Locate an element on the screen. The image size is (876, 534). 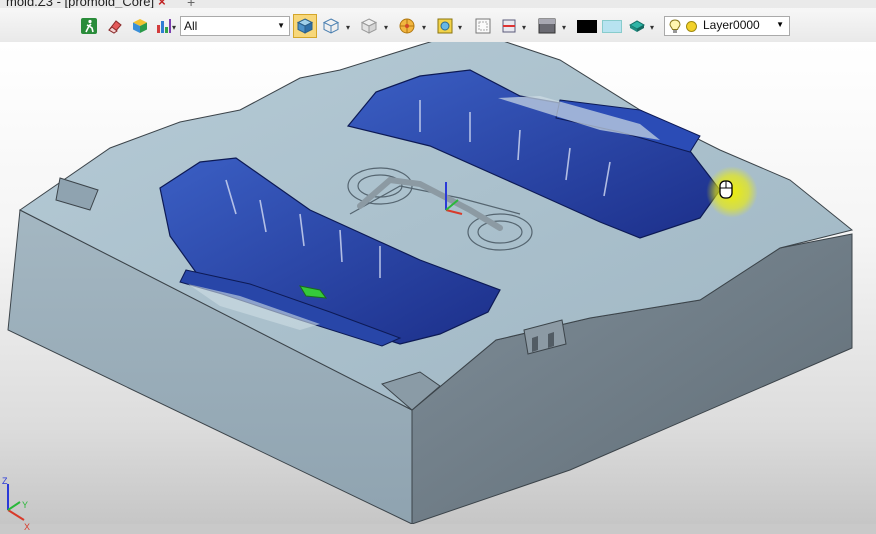
mouse-cursor-icon is located at coordinates (726, 189).